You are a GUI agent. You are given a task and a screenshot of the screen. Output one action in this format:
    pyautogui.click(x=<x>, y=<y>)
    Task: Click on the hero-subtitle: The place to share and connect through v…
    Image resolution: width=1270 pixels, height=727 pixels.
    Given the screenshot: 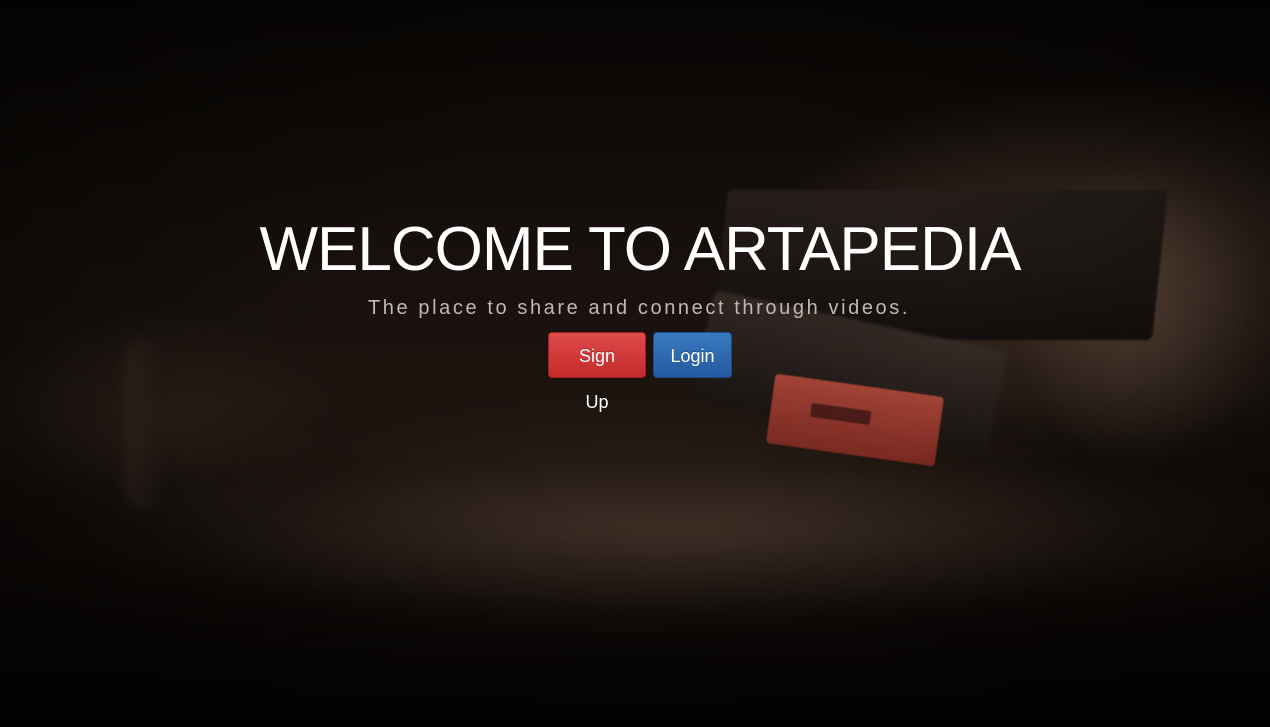 What is the action you would take?
    pyautogui.click(x=639, y=308)
    